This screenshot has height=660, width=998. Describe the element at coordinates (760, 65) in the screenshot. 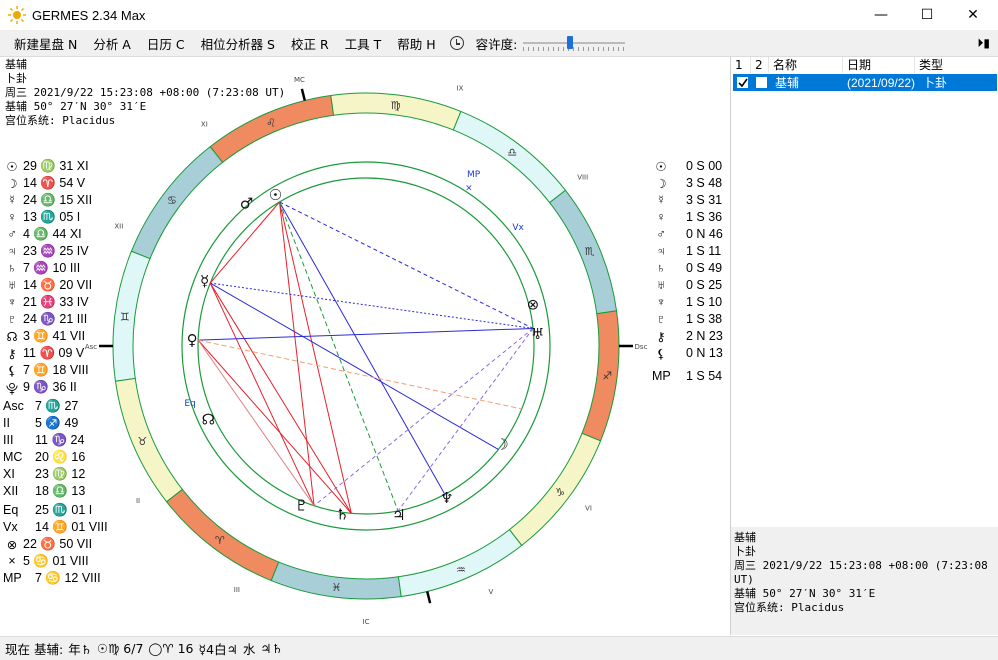

I see `col-2: 2` at that location.